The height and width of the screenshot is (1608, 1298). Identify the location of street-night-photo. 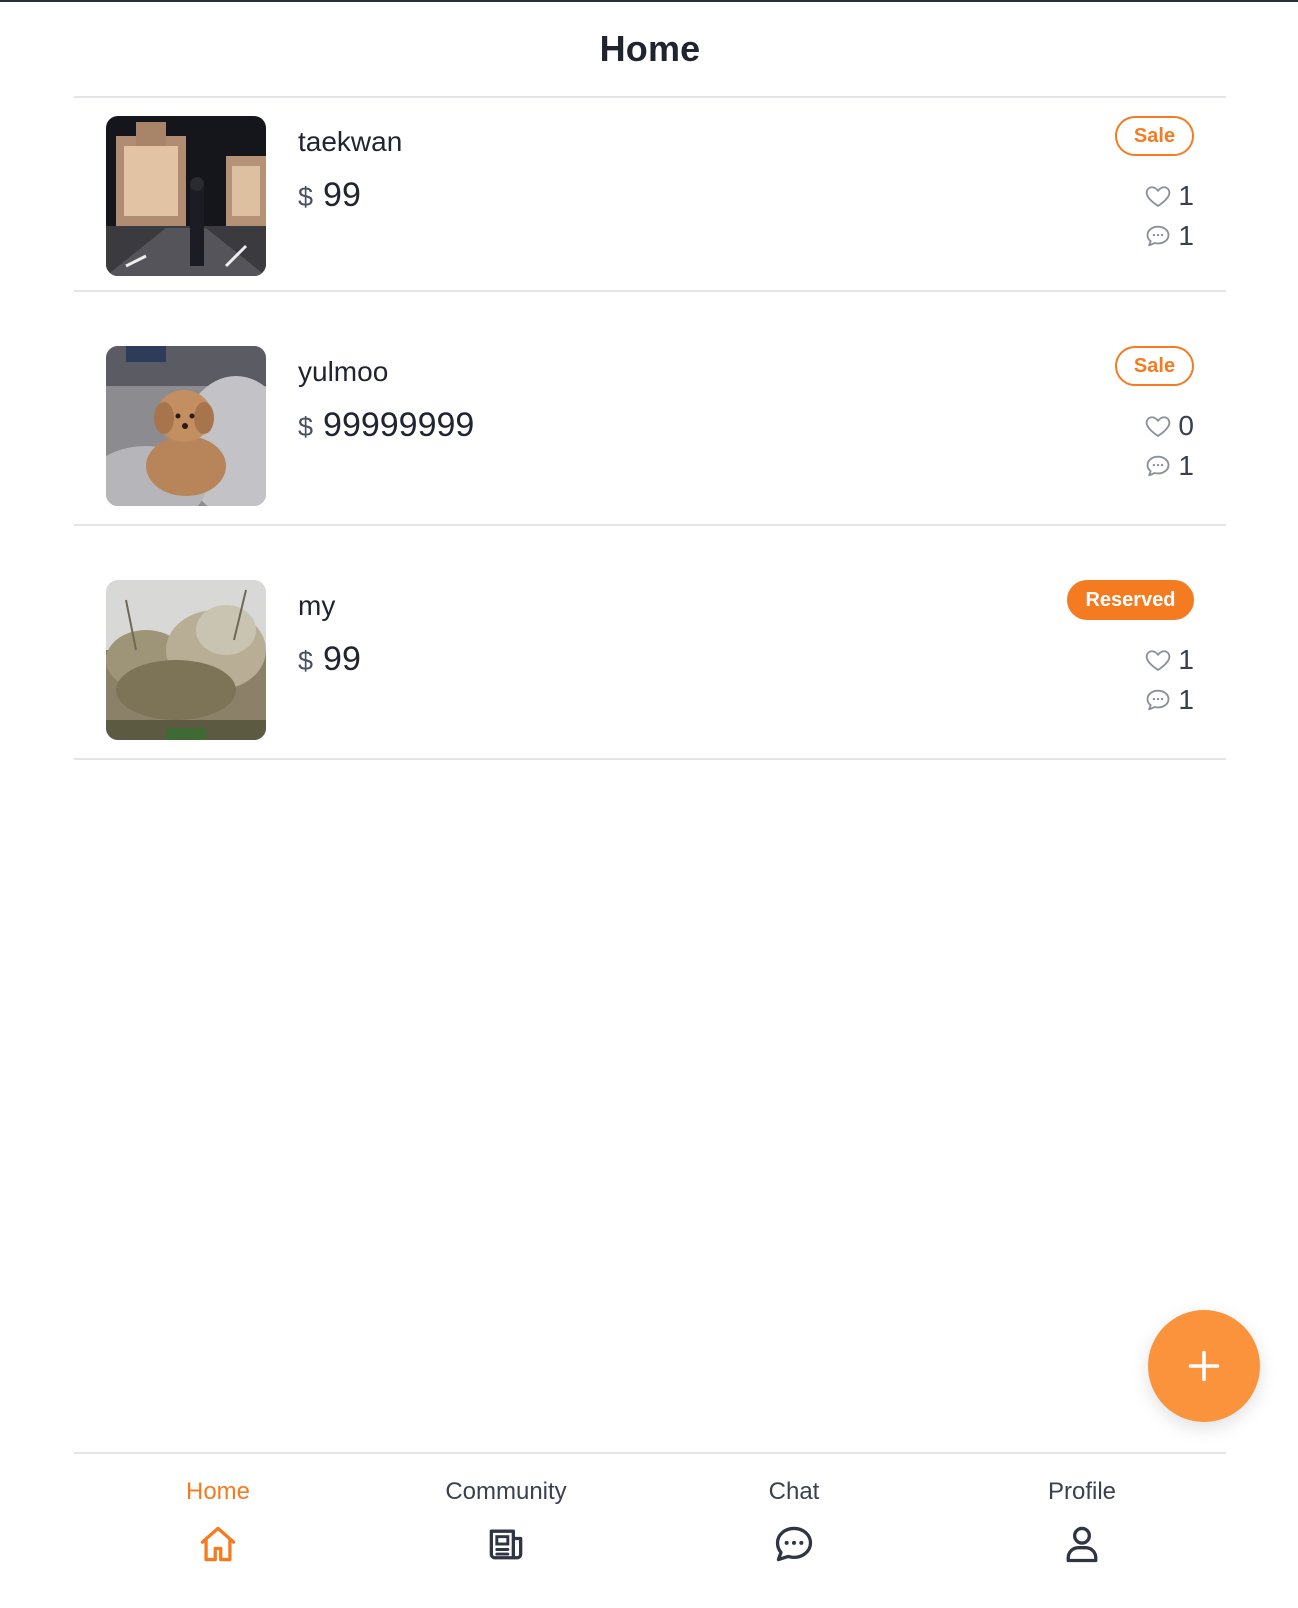
(186, 196).